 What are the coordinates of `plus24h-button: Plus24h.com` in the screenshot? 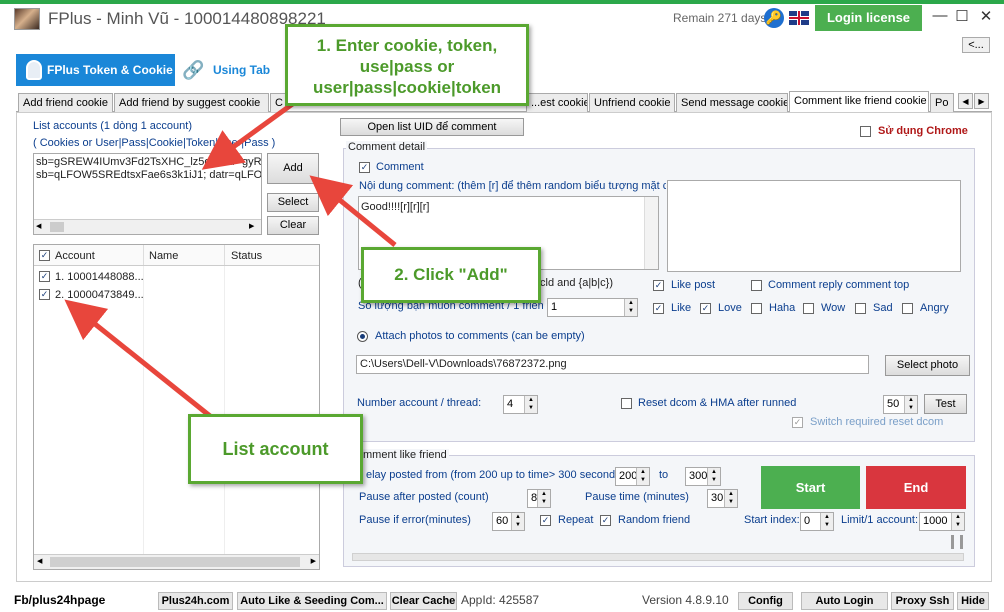 It's located at (195, 601).